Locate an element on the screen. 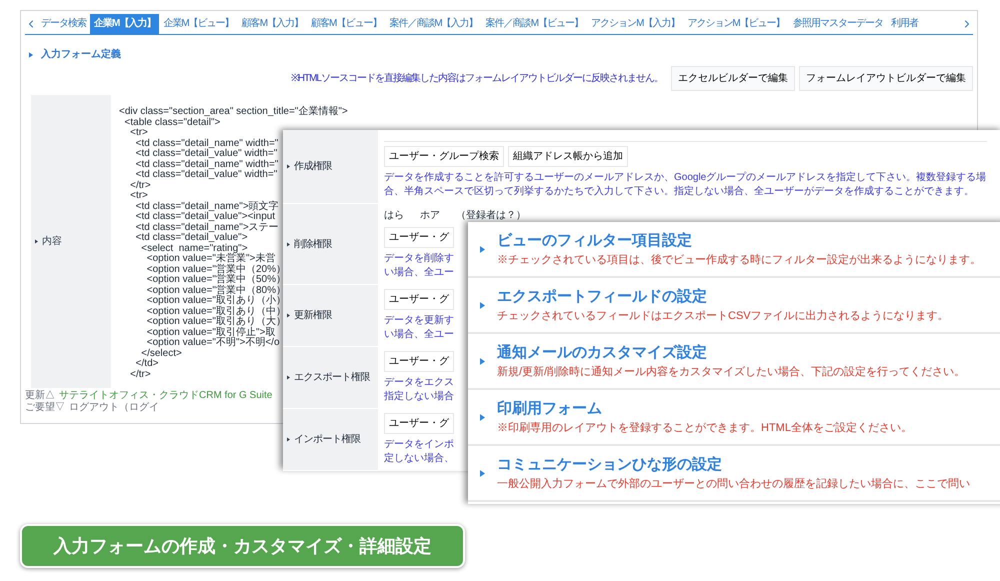 The image size is (1000, 581). edit-button: フォームレイアウトビルダーで編集 is located at coordinates (886, 78).